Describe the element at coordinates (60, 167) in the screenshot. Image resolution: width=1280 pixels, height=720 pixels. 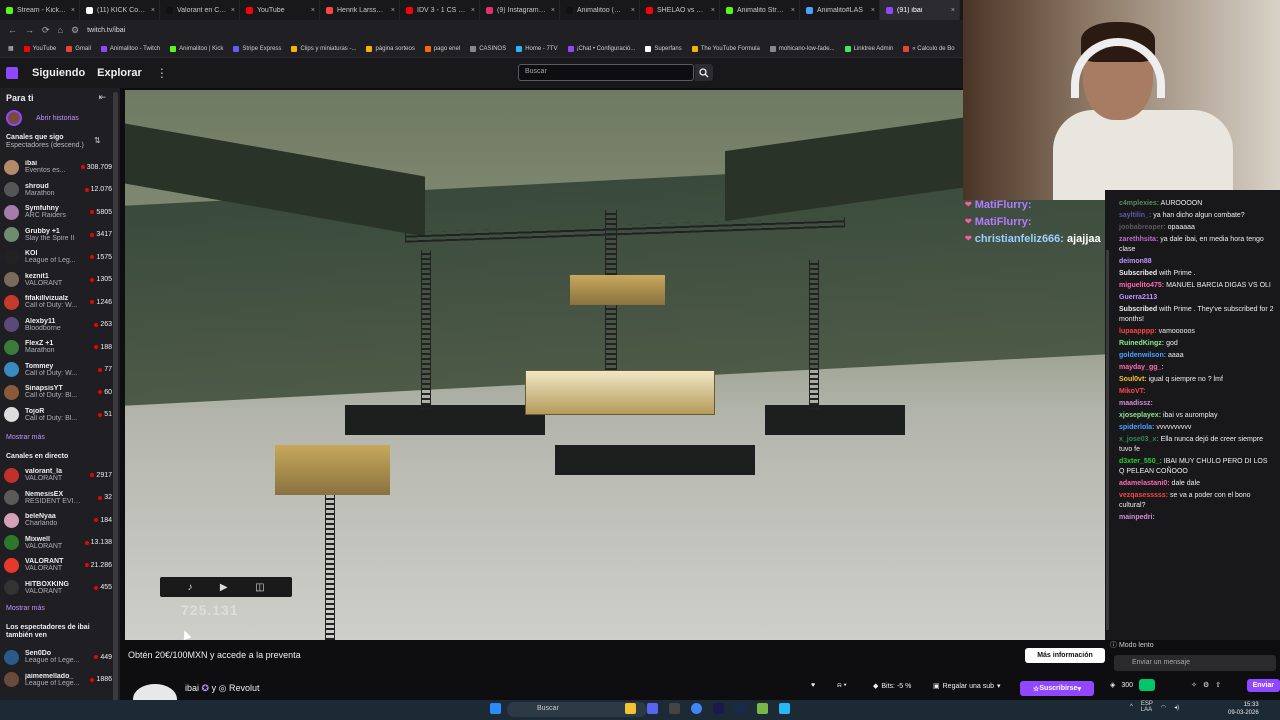
I see `sidebar-item-followed: ibai Eventos es... 308.709` at that location.